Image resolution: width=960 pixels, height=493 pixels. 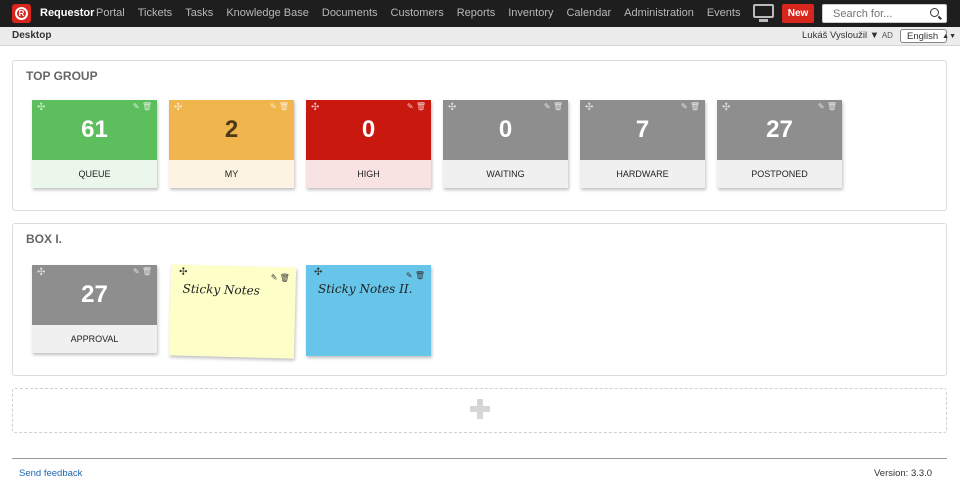 What do you see at coordinates (94, 339) in the screenshot?
I see `tile-label: APPROVAL` at bounding box center [94, 339].